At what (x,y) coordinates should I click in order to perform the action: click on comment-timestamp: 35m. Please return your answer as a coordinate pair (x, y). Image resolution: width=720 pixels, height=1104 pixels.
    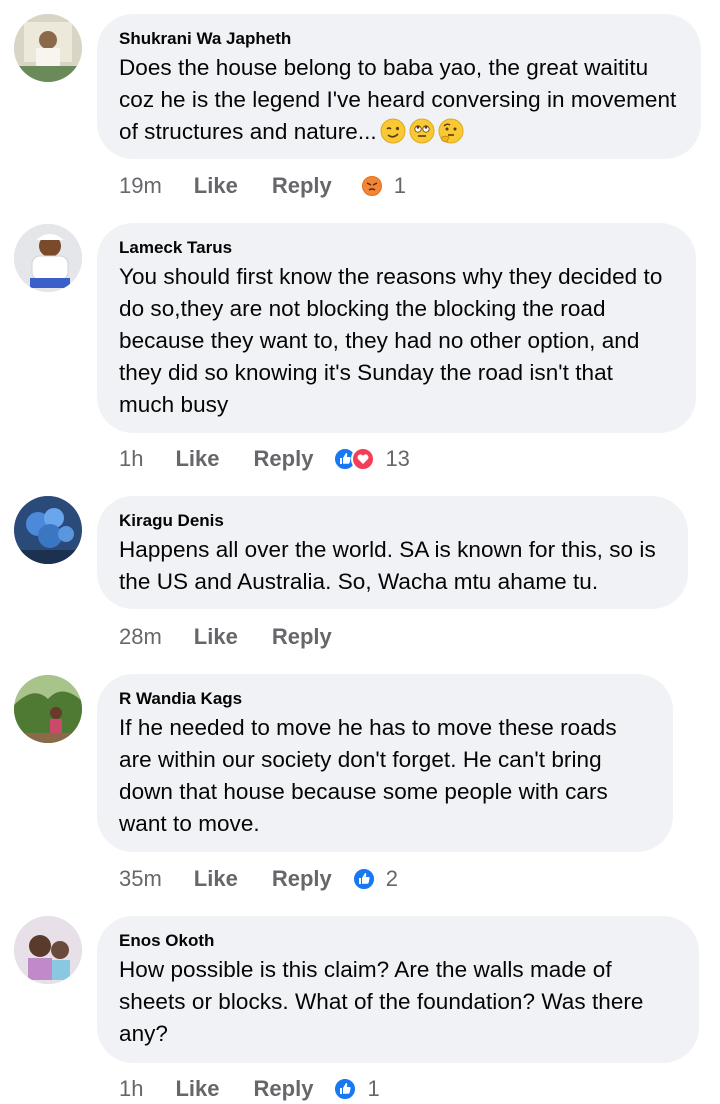
    Looking at the image, I should click on (140, 879).